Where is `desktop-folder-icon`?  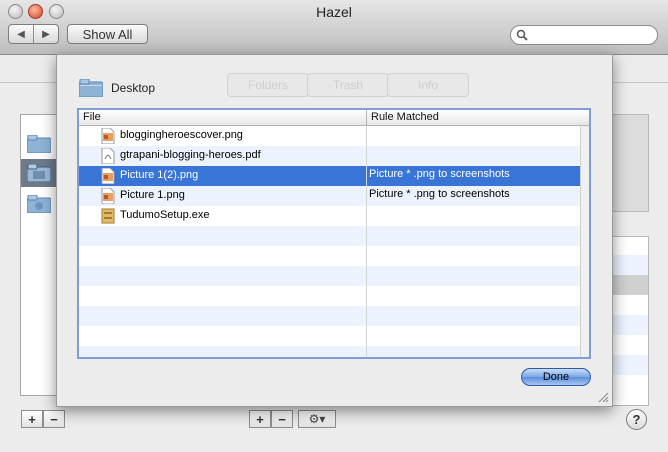 desktop-folder-icon is located at coordinates (39, 173).